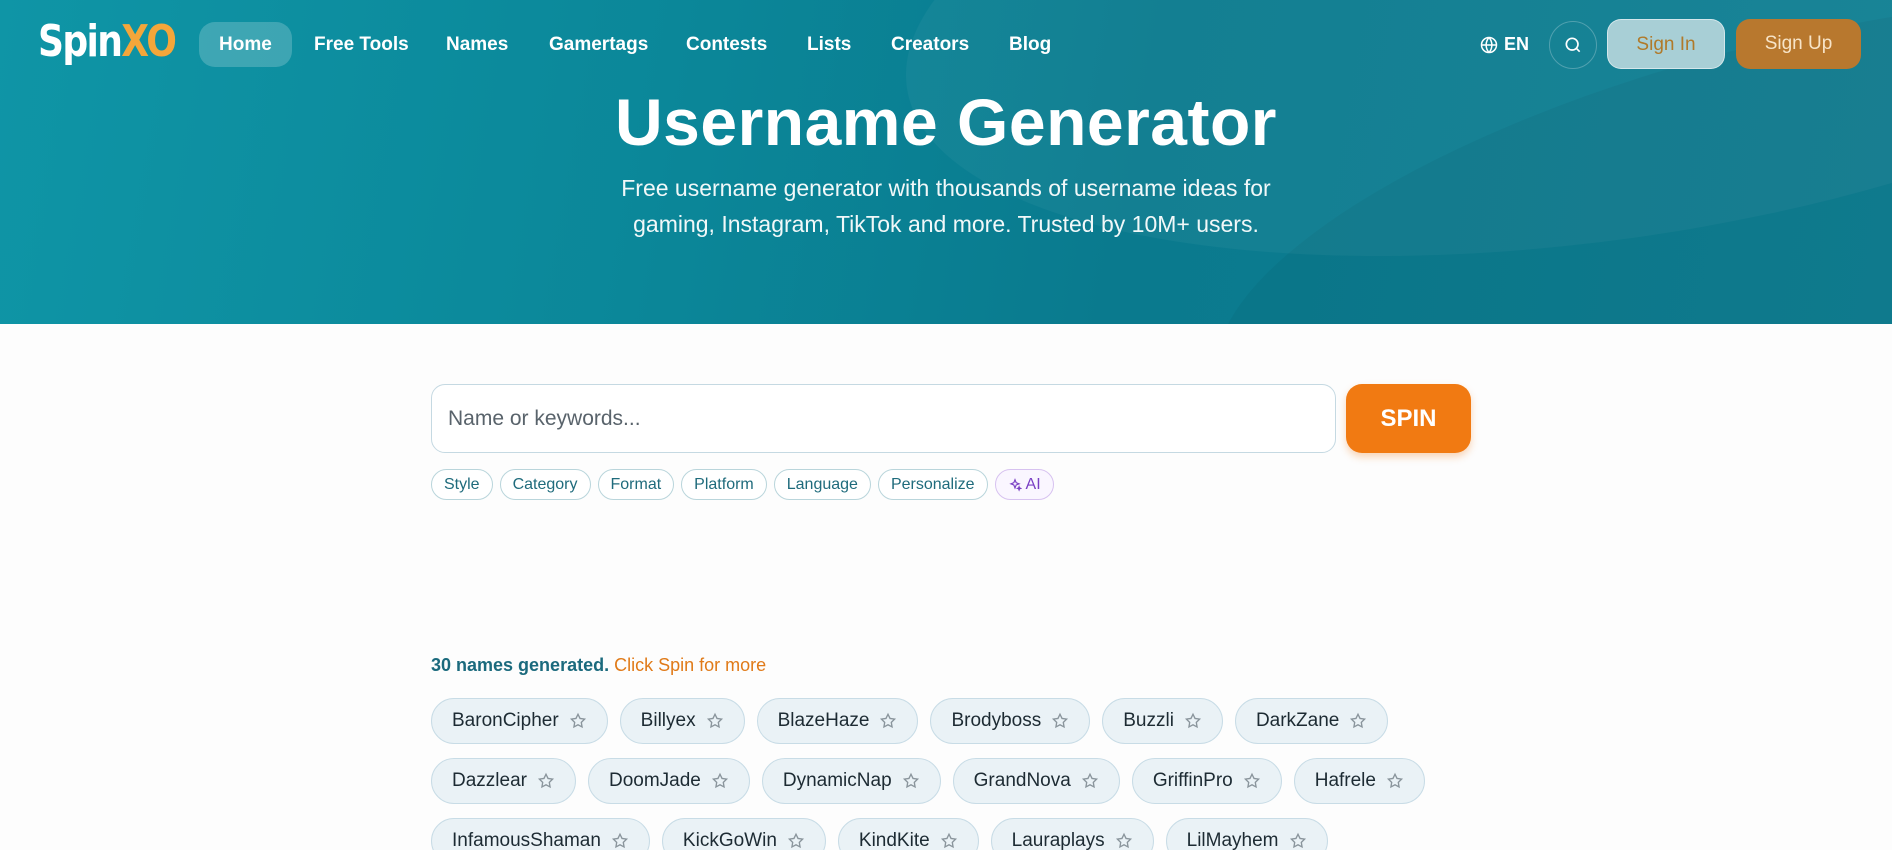 The image size is (1892, 850). What do you see at coordinates (1345, 780) in the screenshot?
I see `name-text: Hafrele` at bounding box center [1345, 780].